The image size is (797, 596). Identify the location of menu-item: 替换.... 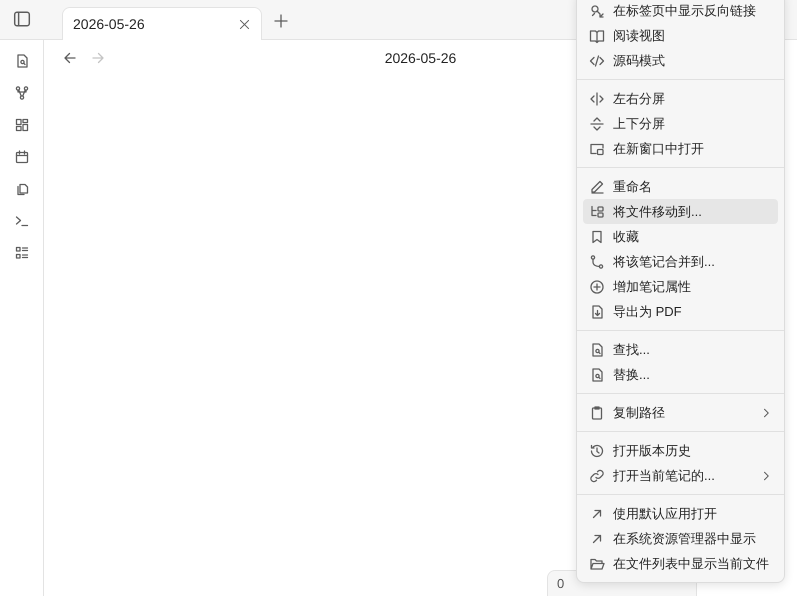
(680, 374).